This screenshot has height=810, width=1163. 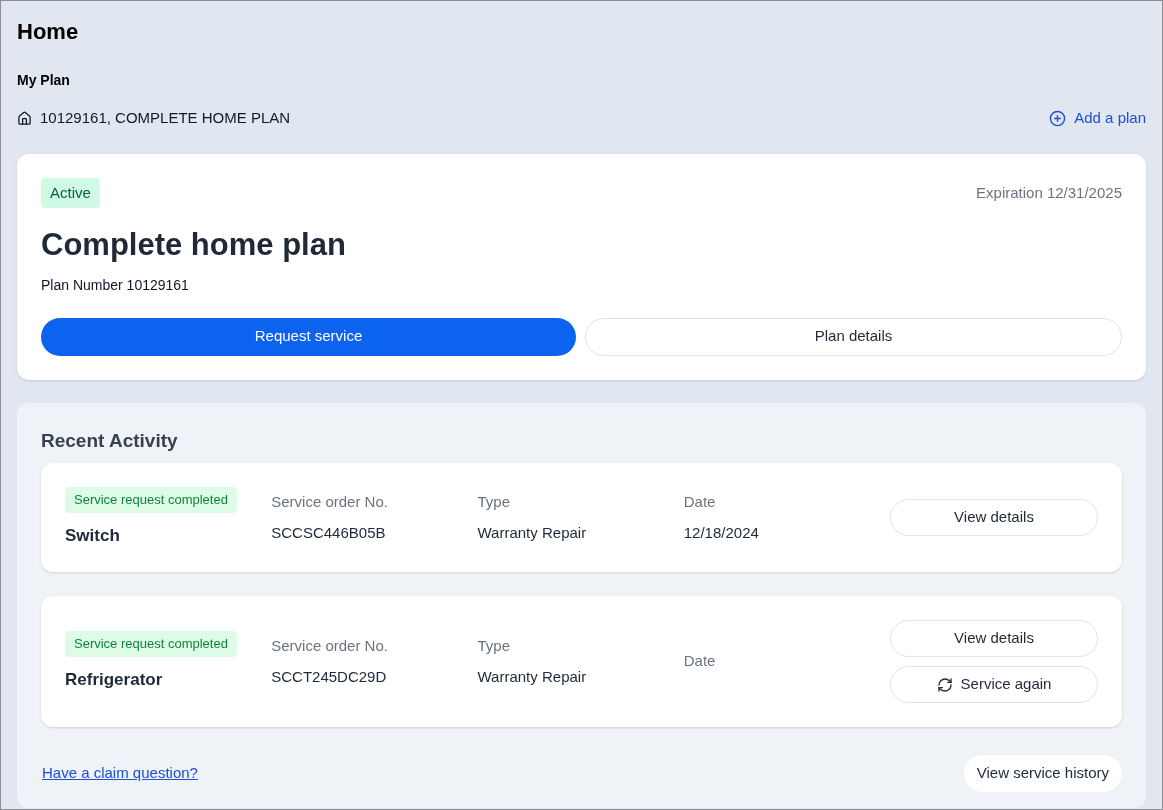 What do you see at coordinates (43, 80) in the screenshot?
I see `section-heading: My Plan` at bounding box center [43, 80].